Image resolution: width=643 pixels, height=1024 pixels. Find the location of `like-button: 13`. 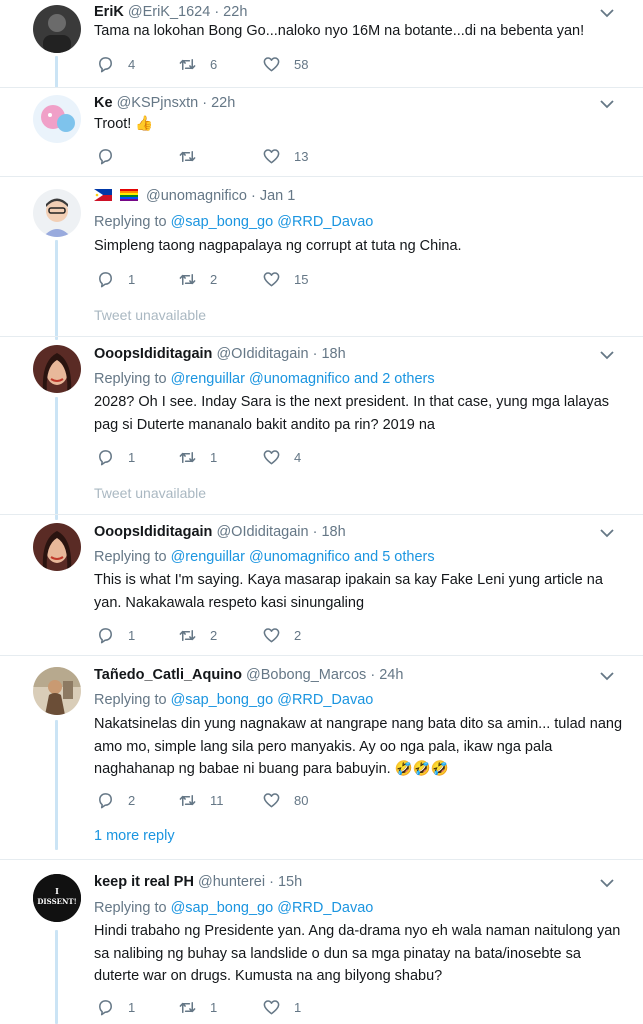

like-button: 13 is located at coordinates (285, 156).